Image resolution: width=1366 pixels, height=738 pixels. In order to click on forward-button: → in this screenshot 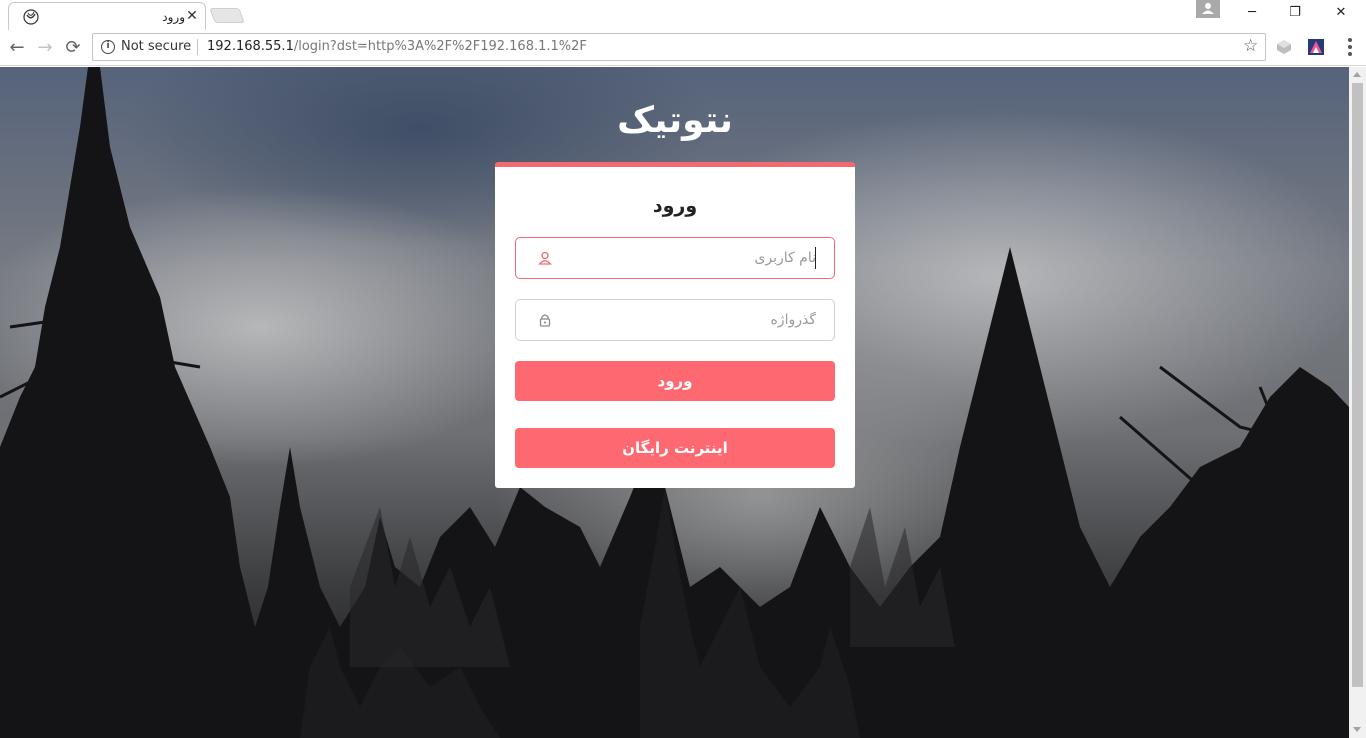, I will do `click(45, 48)`.